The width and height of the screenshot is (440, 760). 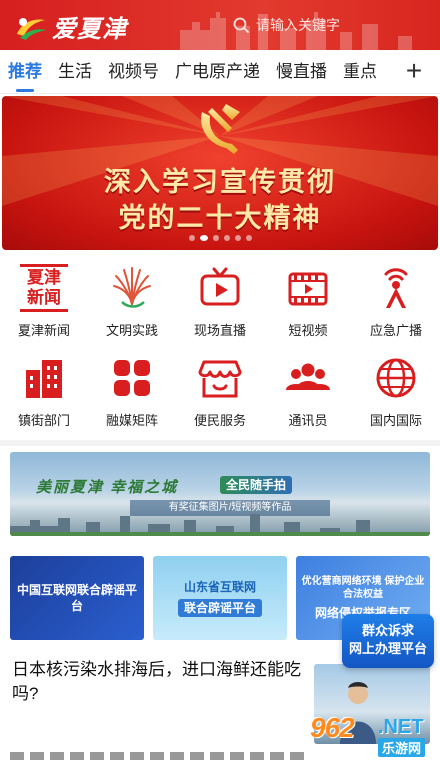 What do you see at coordinates (363, 588) in the screenshot?
I see `card-title-line1: 优化营商网络环境 保护企业合法权益` at bounding box center [363, 588].